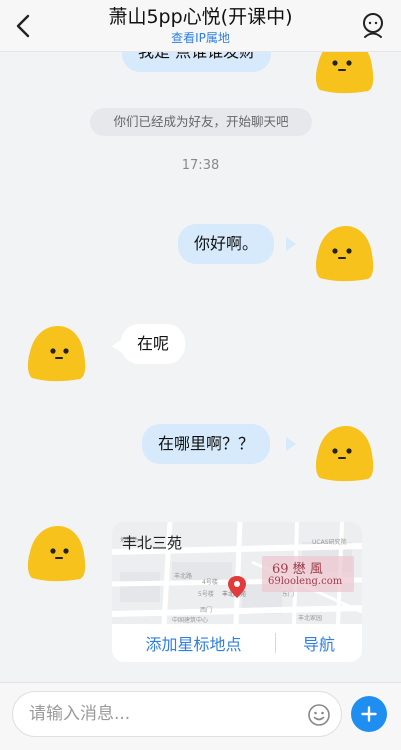  I want to click on back-chevron-icon, so click(23, 26).